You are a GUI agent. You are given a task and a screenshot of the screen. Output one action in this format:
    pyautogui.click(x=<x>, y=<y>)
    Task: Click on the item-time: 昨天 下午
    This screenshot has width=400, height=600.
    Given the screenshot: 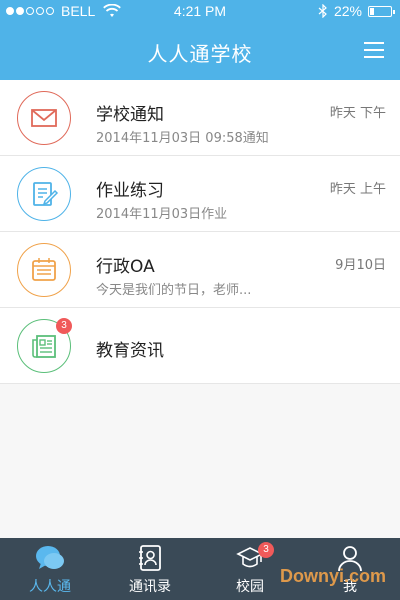 What is the action you would take?
    pyautogui.click(x=357, y=113)
    